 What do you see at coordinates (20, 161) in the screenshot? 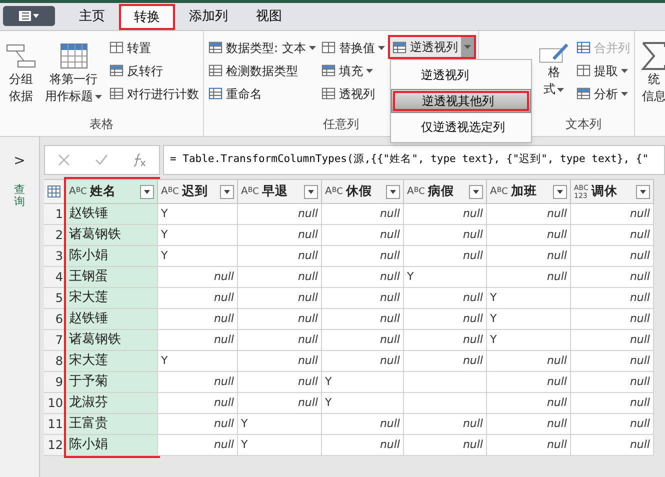
I see `expand-button: >` at bounding box center [20, 161].